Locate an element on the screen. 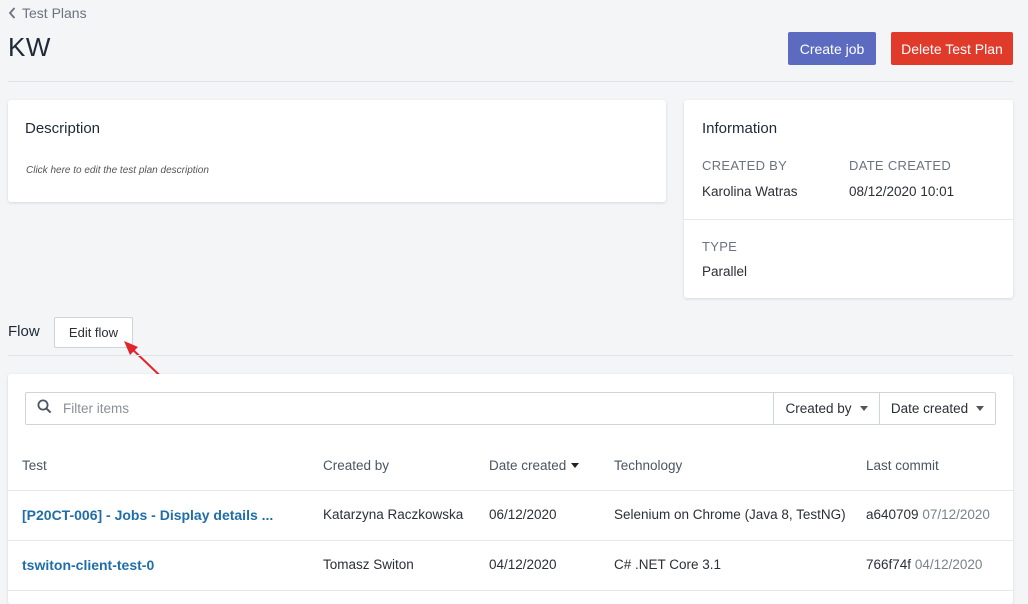 The image size is (1028, 604). column-header-test: Test is located at coordinates (34, 465).